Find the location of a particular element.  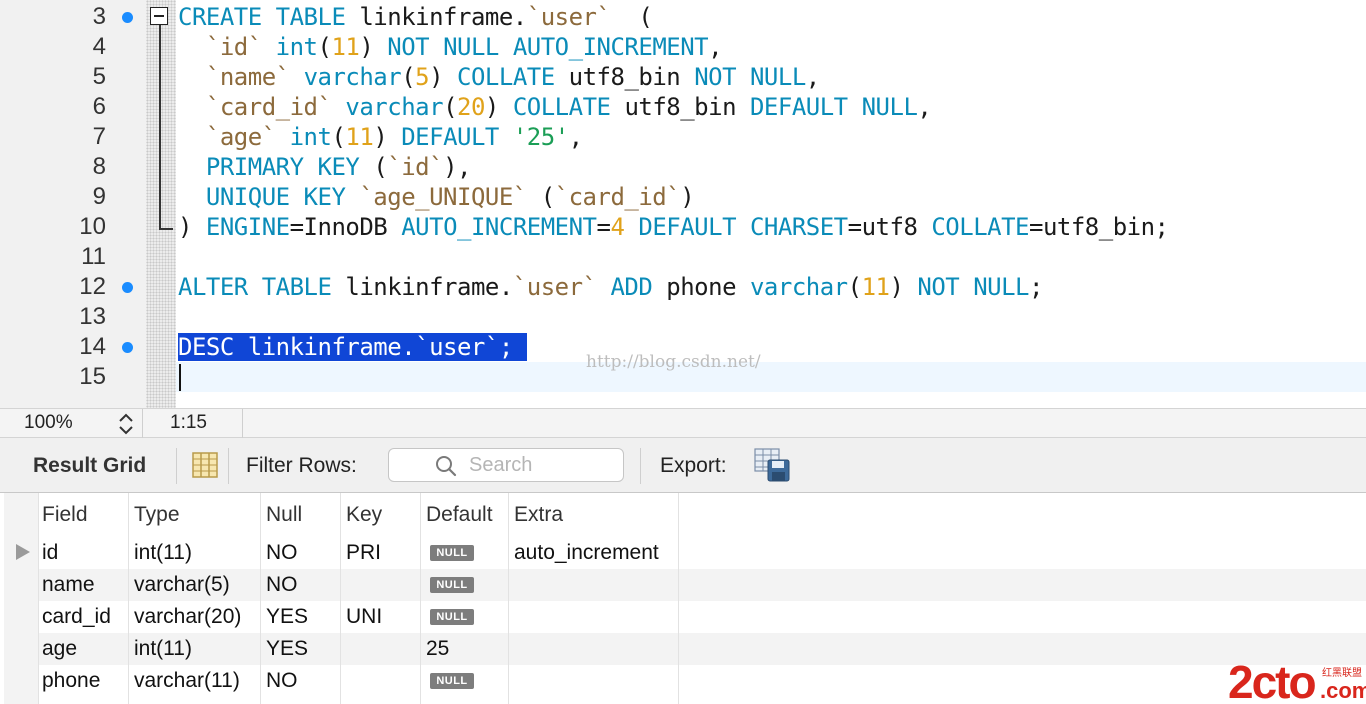

cell-field: card_id is located at coordinates (76, 617).